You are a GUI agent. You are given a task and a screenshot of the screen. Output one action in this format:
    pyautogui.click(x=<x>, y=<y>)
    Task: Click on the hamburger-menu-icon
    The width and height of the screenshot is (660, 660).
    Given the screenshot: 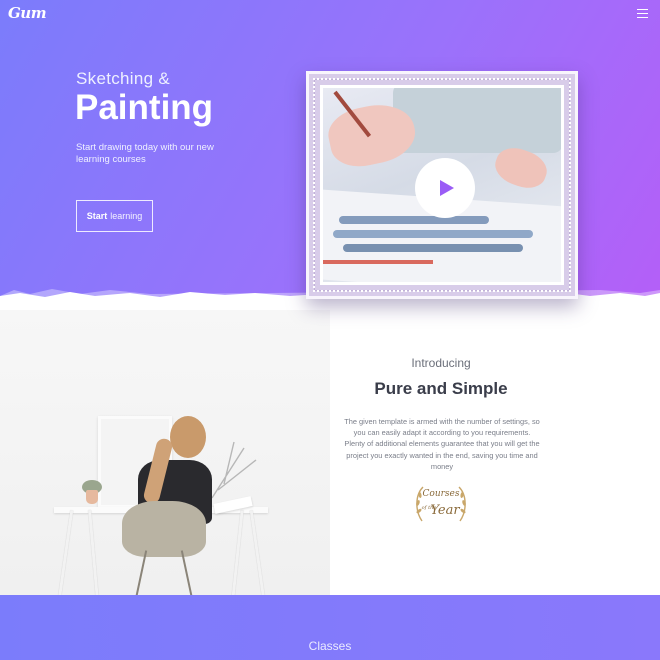 What is the action you would take?
    pyautogui.click(x=642, y=14)
    